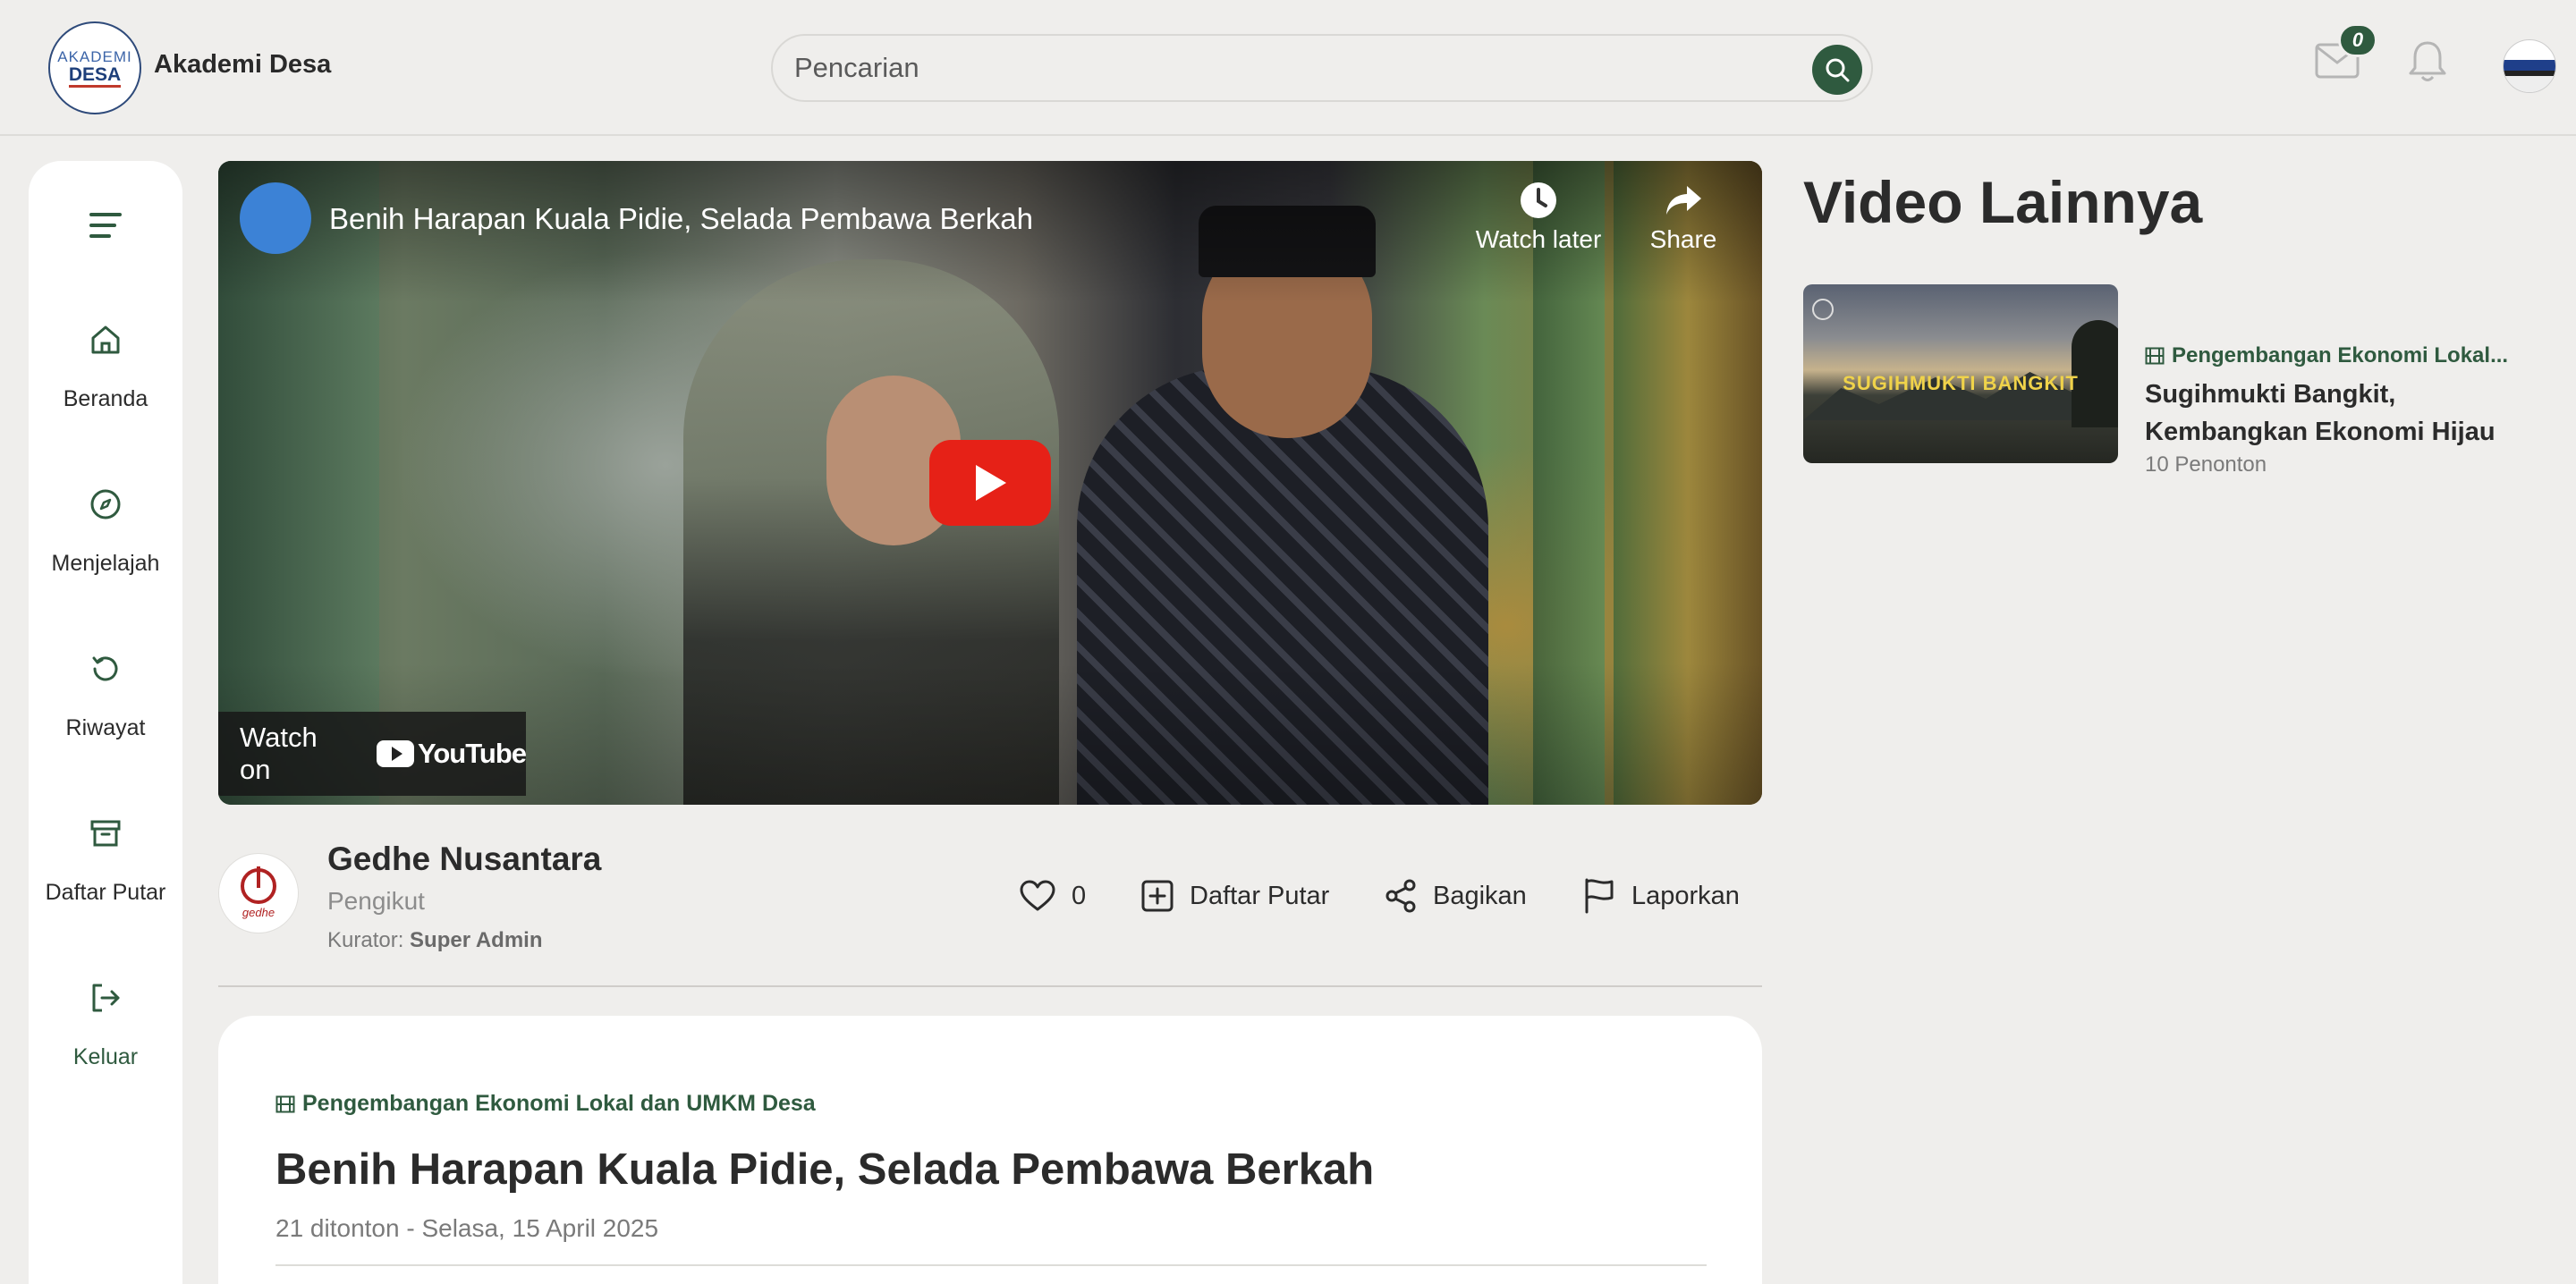 The width and height of the screenshot is (2576, 1284). I want to click on top-header: AKADEMI DESA Akademi Desa 0, so click(1288, 68).